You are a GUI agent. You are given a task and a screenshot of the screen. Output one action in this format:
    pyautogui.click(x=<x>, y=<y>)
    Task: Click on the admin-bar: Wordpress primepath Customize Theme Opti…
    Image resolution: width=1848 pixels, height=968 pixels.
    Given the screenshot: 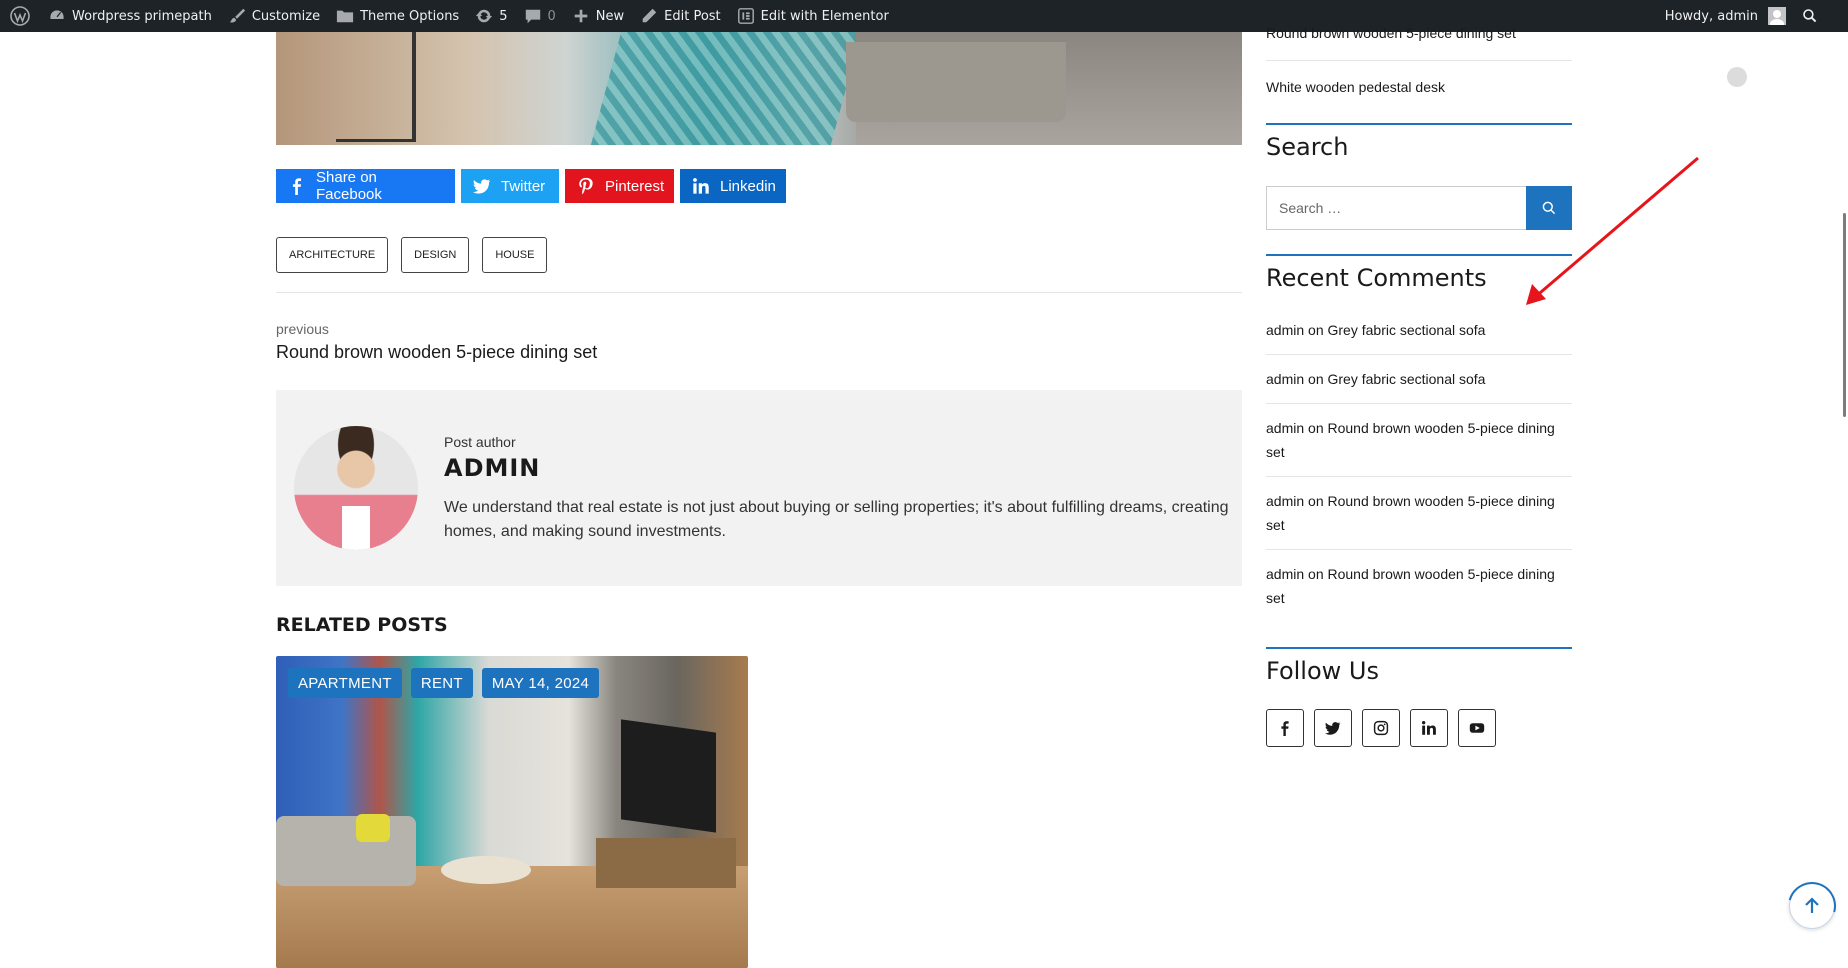 What is the action you would take?
    pyautogui.click(x=924, y=16)
    